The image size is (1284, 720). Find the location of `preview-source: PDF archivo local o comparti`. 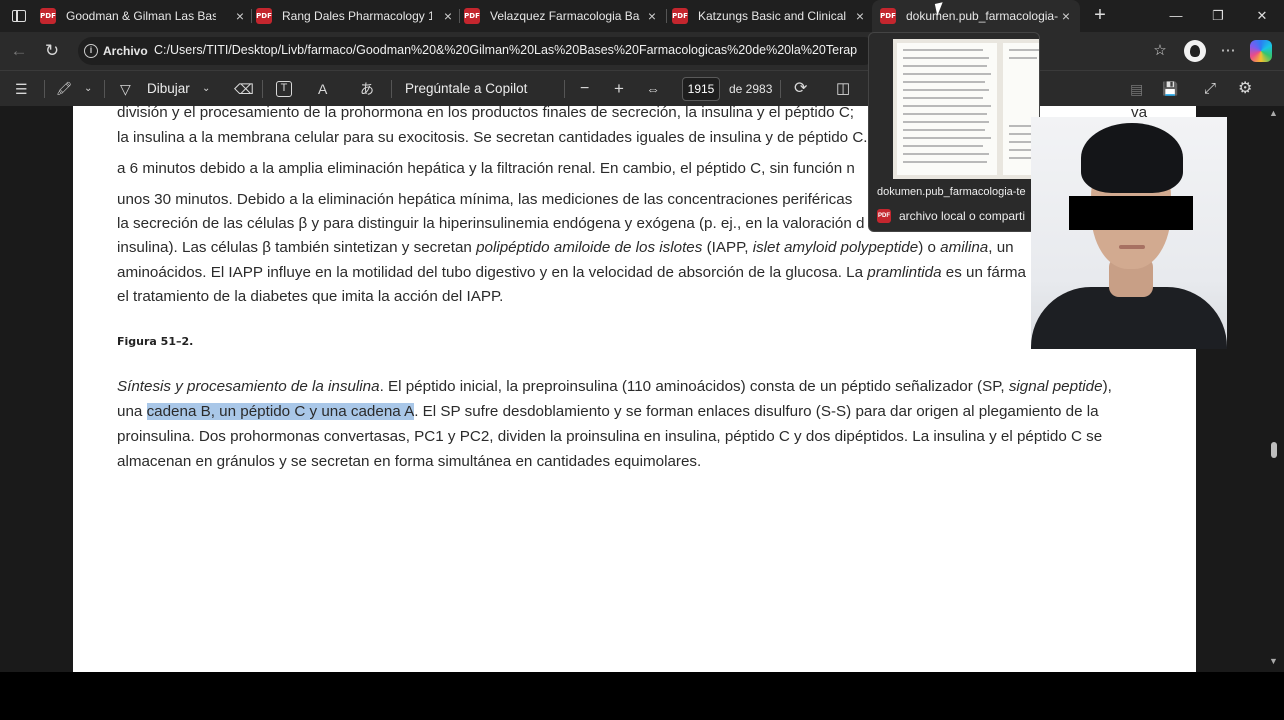

preview-source: PDF archivo local o comparti is located at coordinates (951, 216).